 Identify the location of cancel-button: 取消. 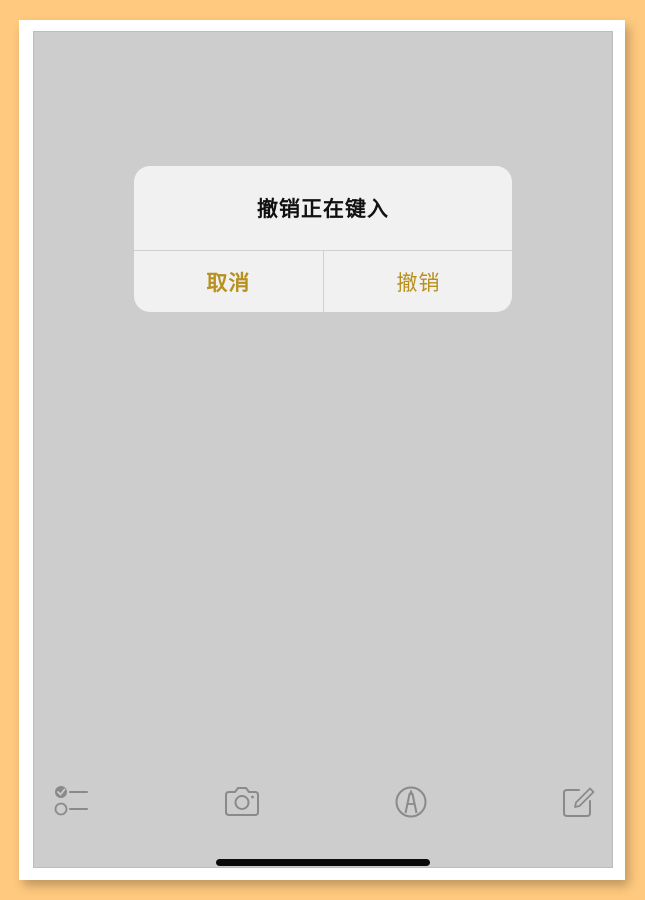
(228, 281).